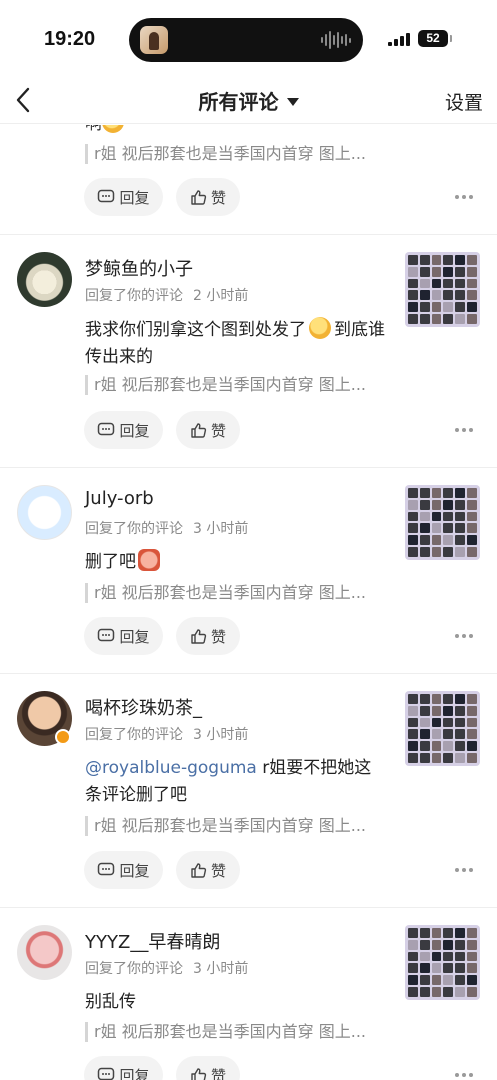 The width and height of the screenshot is (497, 1080). Describe the element at coordinates (292, 101) in the screenshot. I see `caret-down-icon` at that location.